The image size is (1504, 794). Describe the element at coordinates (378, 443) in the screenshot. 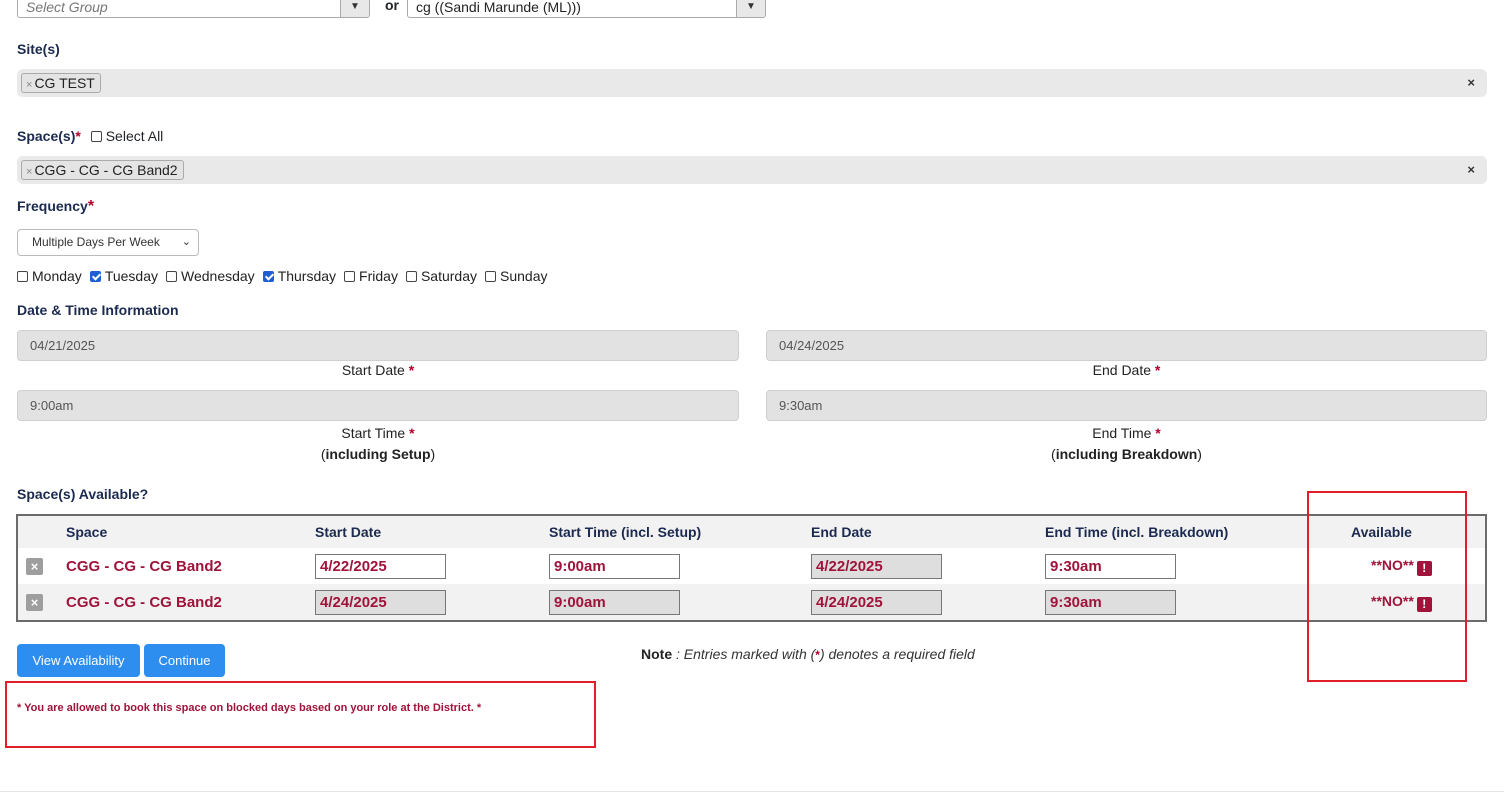

I see `start-time-label: Start Time * (including Setup)` at that location.